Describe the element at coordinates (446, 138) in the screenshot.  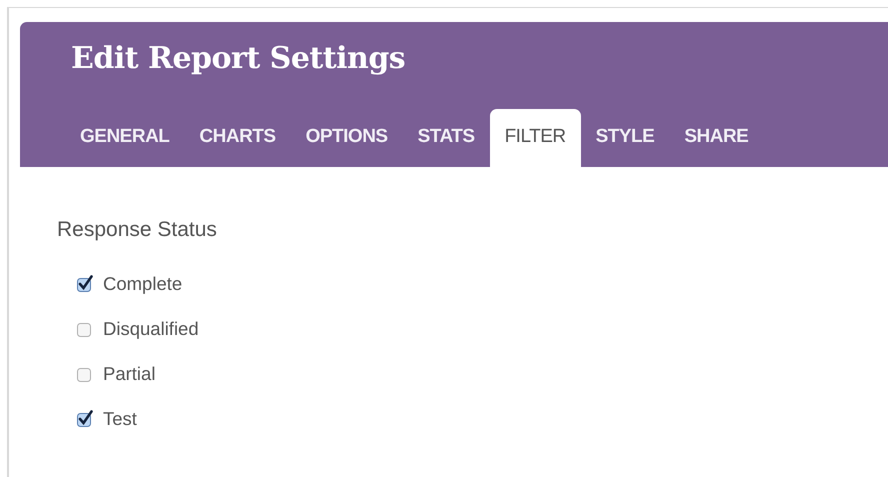
I see `tab: STATS` at that location.